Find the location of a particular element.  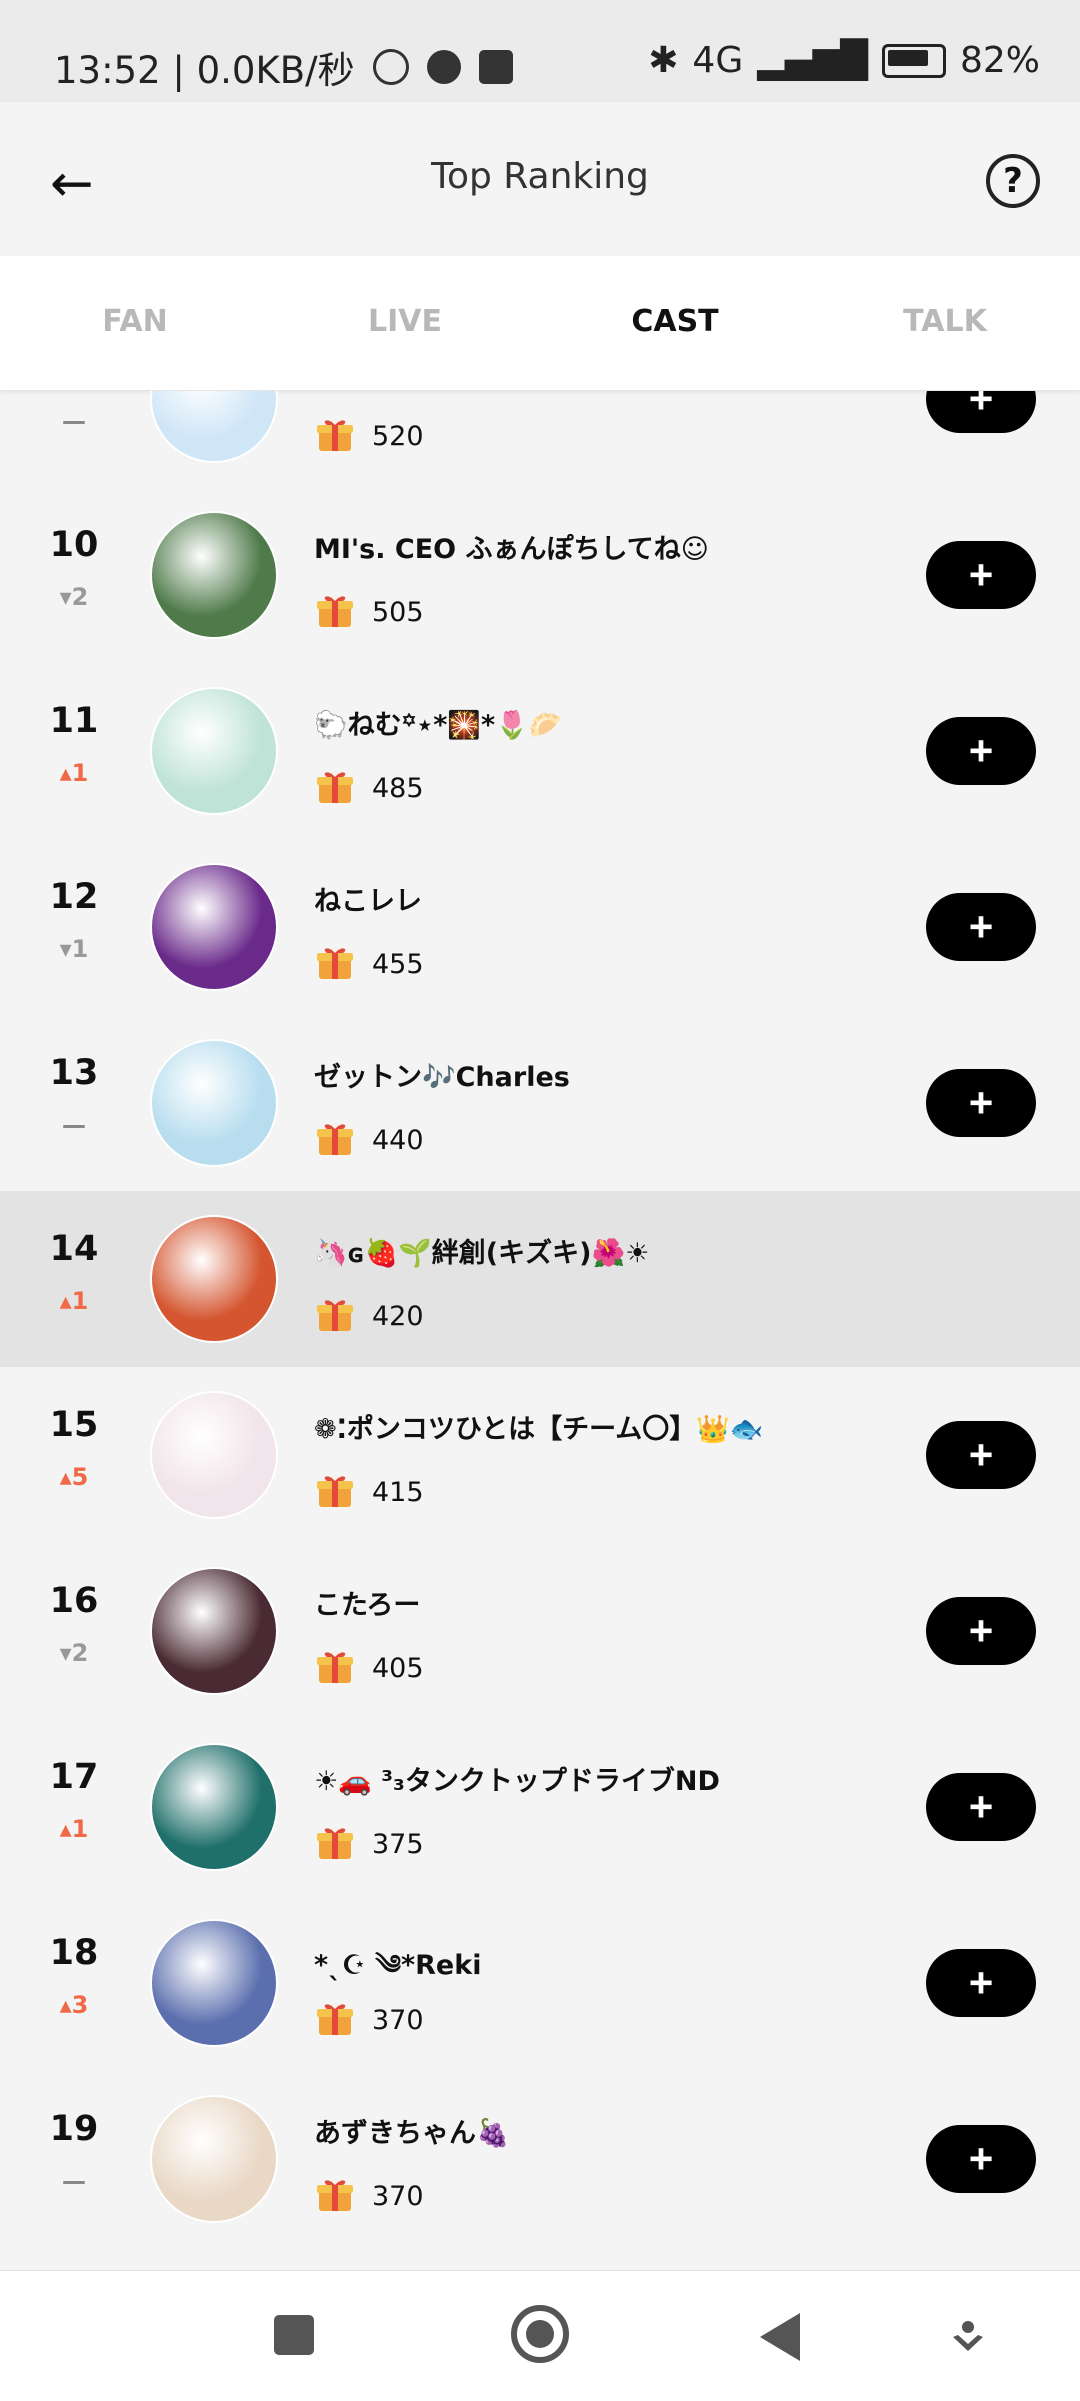

gift-score: 520 is located at coordinates (398, 436).